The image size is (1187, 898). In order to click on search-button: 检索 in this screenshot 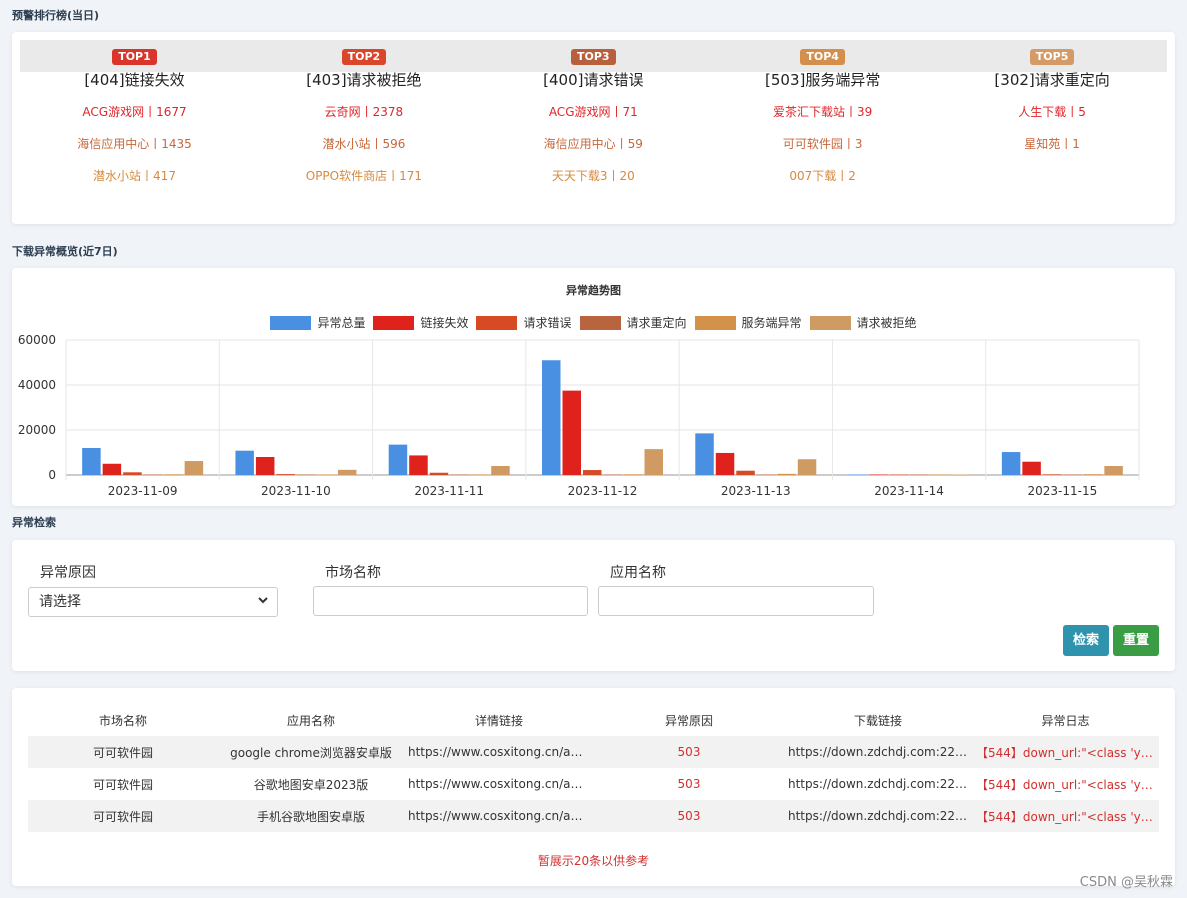, I will do `click(1086, 640)`.